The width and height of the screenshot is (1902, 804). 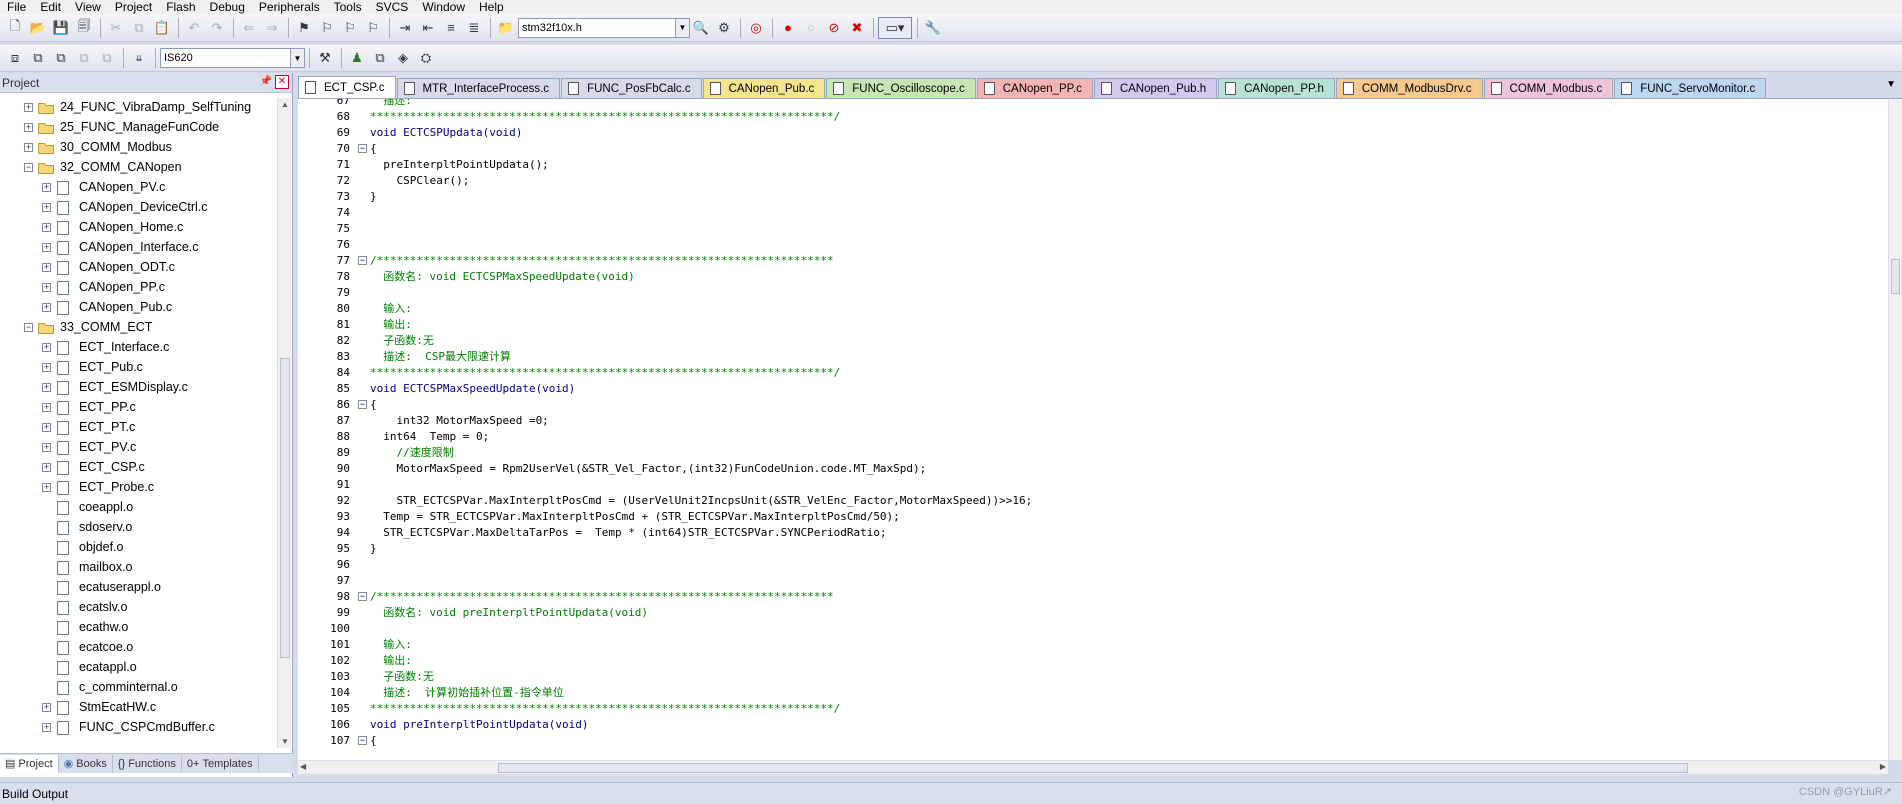 I want to click on tree-item: sdoserv.o, so click(x=138, y=528).